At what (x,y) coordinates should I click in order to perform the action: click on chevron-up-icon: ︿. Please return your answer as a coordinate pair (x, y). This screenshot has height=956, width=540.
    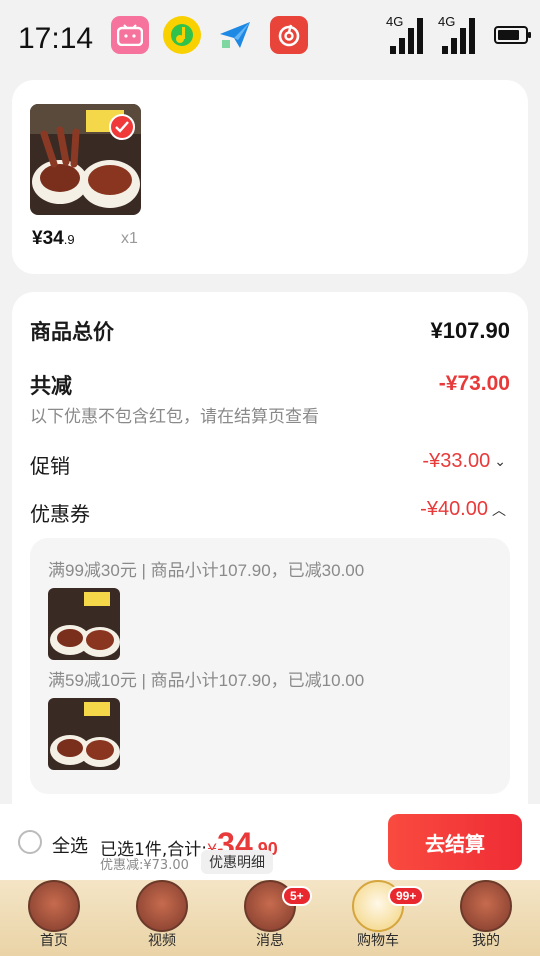
    Looking at the image, I should click on (499, 509).